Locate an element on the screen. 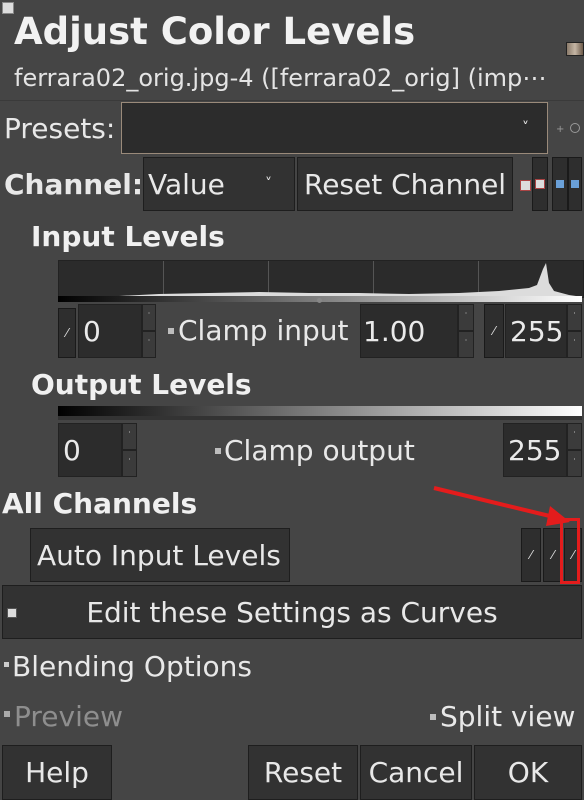 The image size is (584, 800). output-gradient-bar is located at coordinates (320, 411).